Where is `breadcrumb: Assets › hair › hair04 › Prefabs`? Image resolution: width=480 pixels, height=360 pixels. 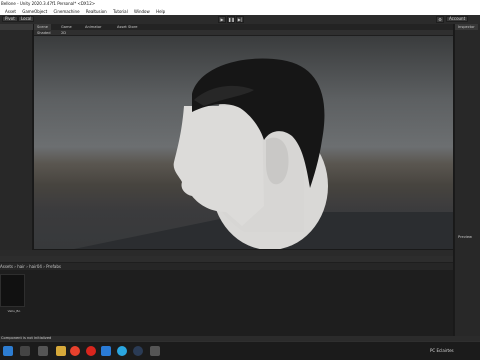 breadcrumb: Assets › hair › hair04 › Prefabs is located at coordinates (226, 266).